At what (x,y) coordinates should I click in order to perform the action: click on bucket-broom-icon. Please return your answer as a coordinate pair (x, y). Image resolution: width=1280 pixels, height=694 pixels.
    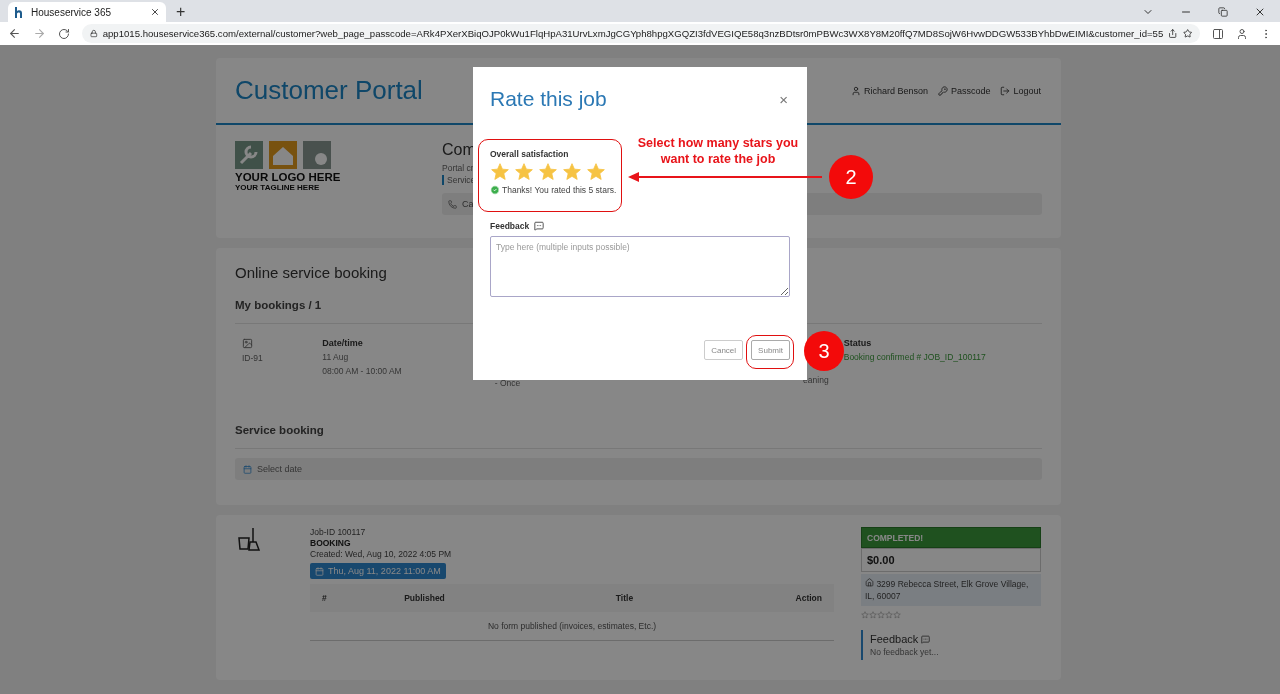
    Looking at the image, I should click on (249, 539).